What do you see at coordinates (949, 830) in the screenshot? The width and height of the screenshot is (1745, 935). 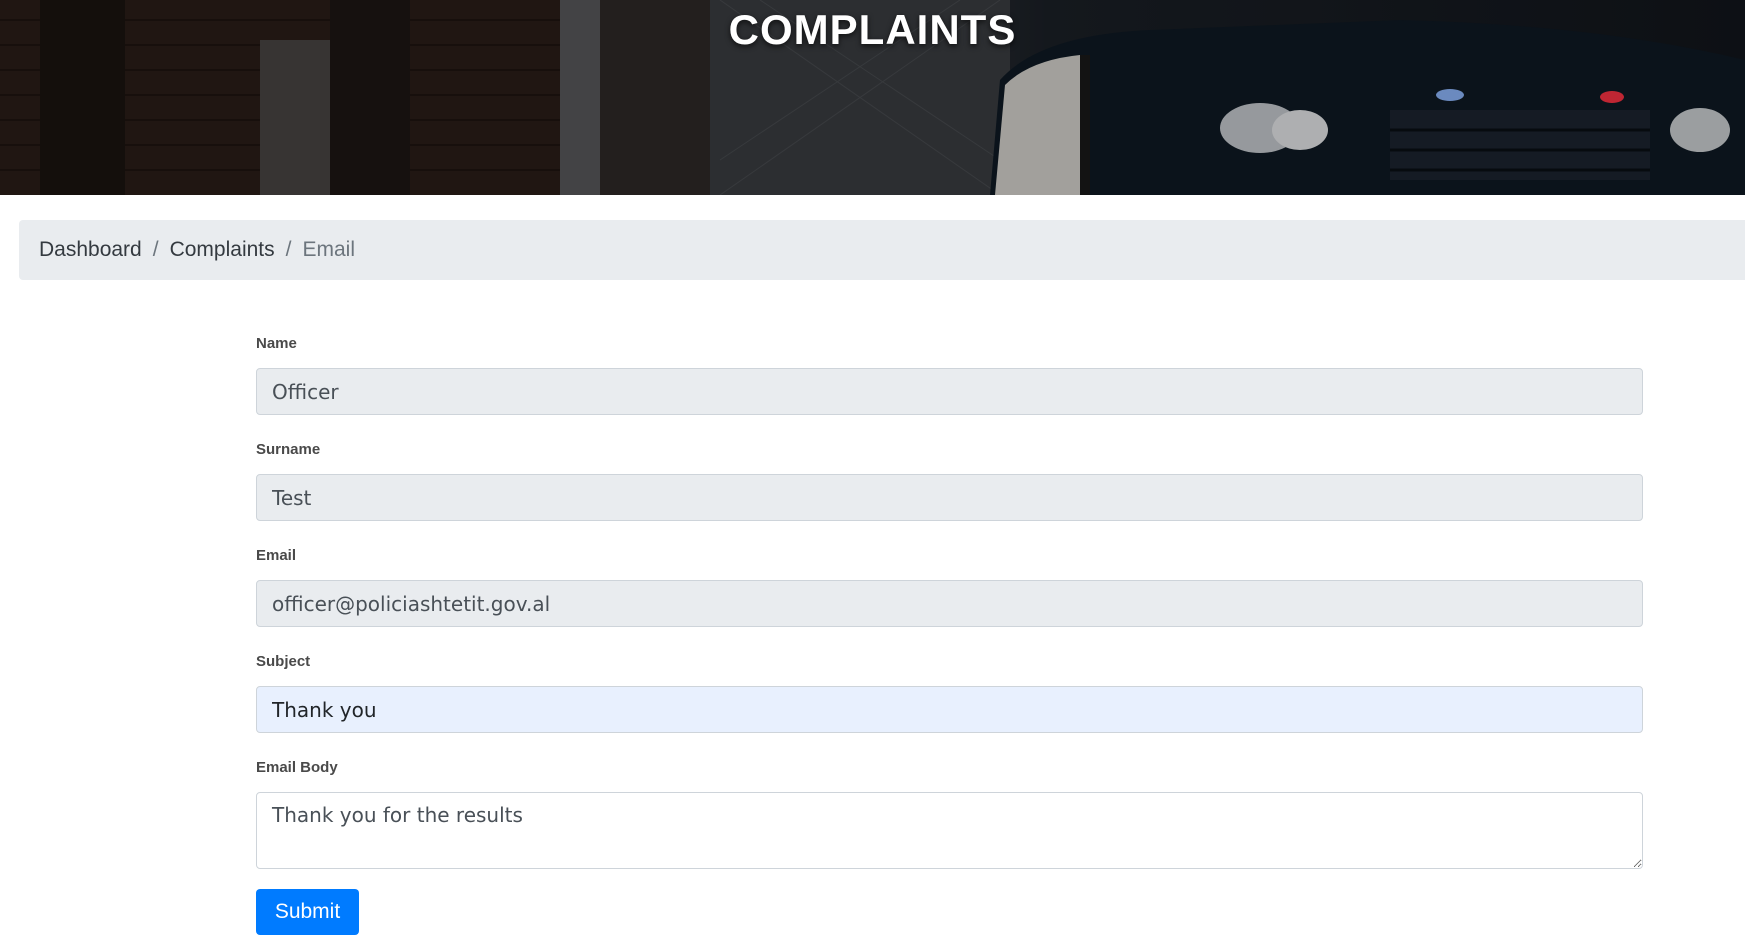 I see `email-body-field: Thank you for the results` at bounding box center [949, 830].